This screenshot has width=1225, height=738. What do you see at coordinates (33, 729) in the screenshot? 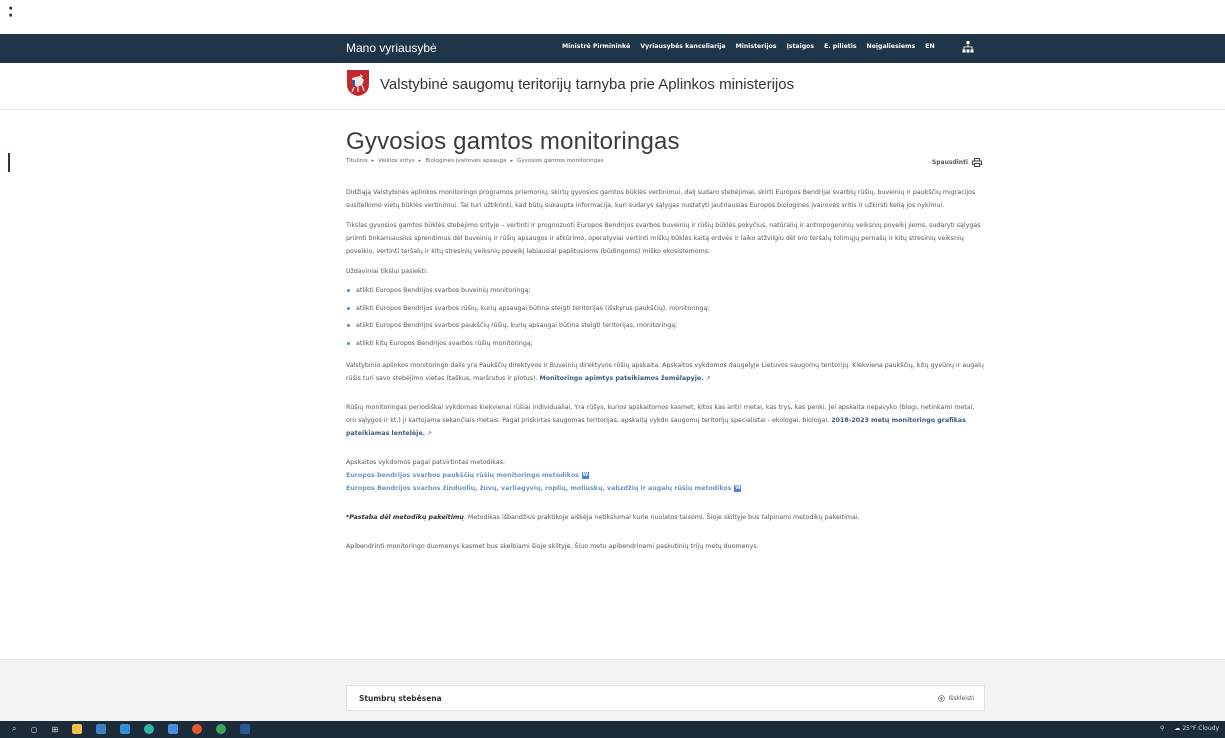
I see `cortana-icon: ○` at bounding box center [33, 729].